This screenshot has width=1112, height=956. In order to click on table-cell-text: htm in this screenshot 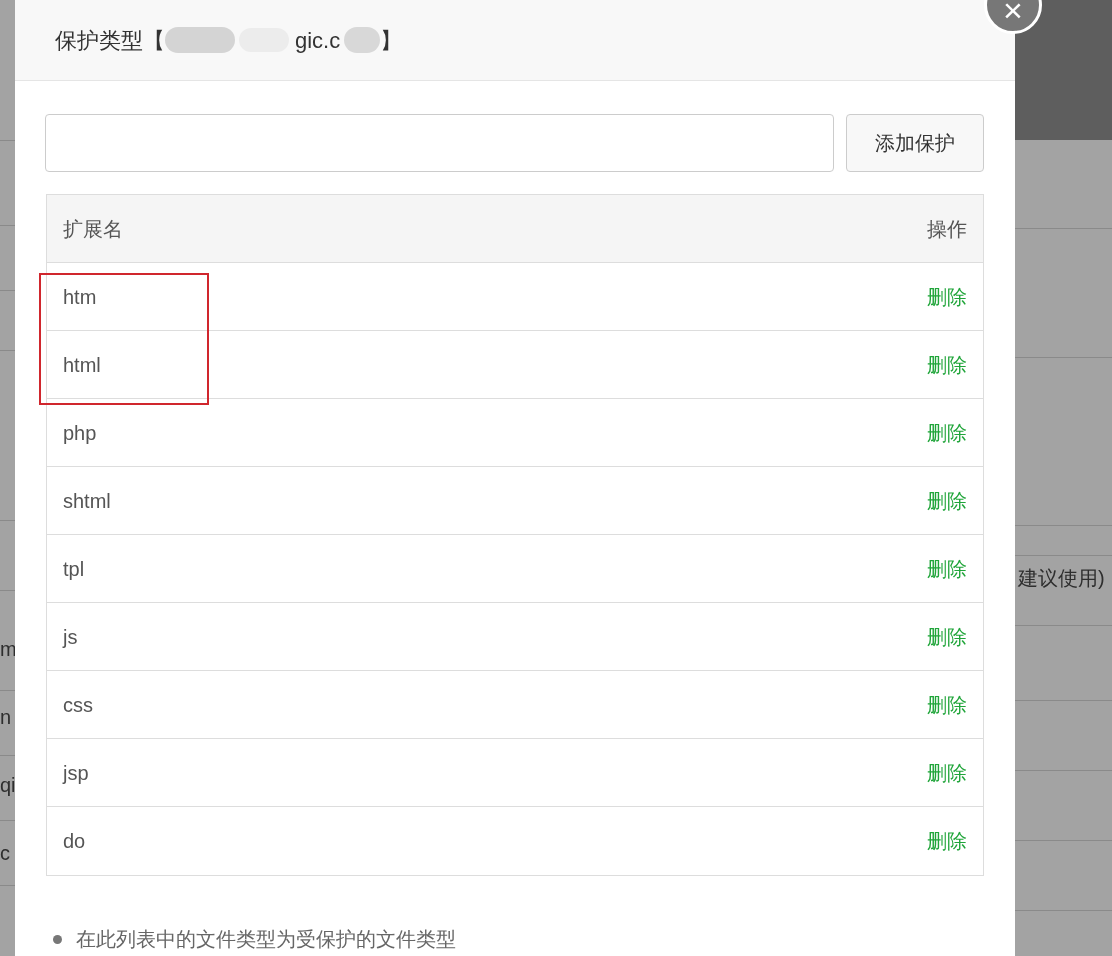, I will do `click(80, 297)`.